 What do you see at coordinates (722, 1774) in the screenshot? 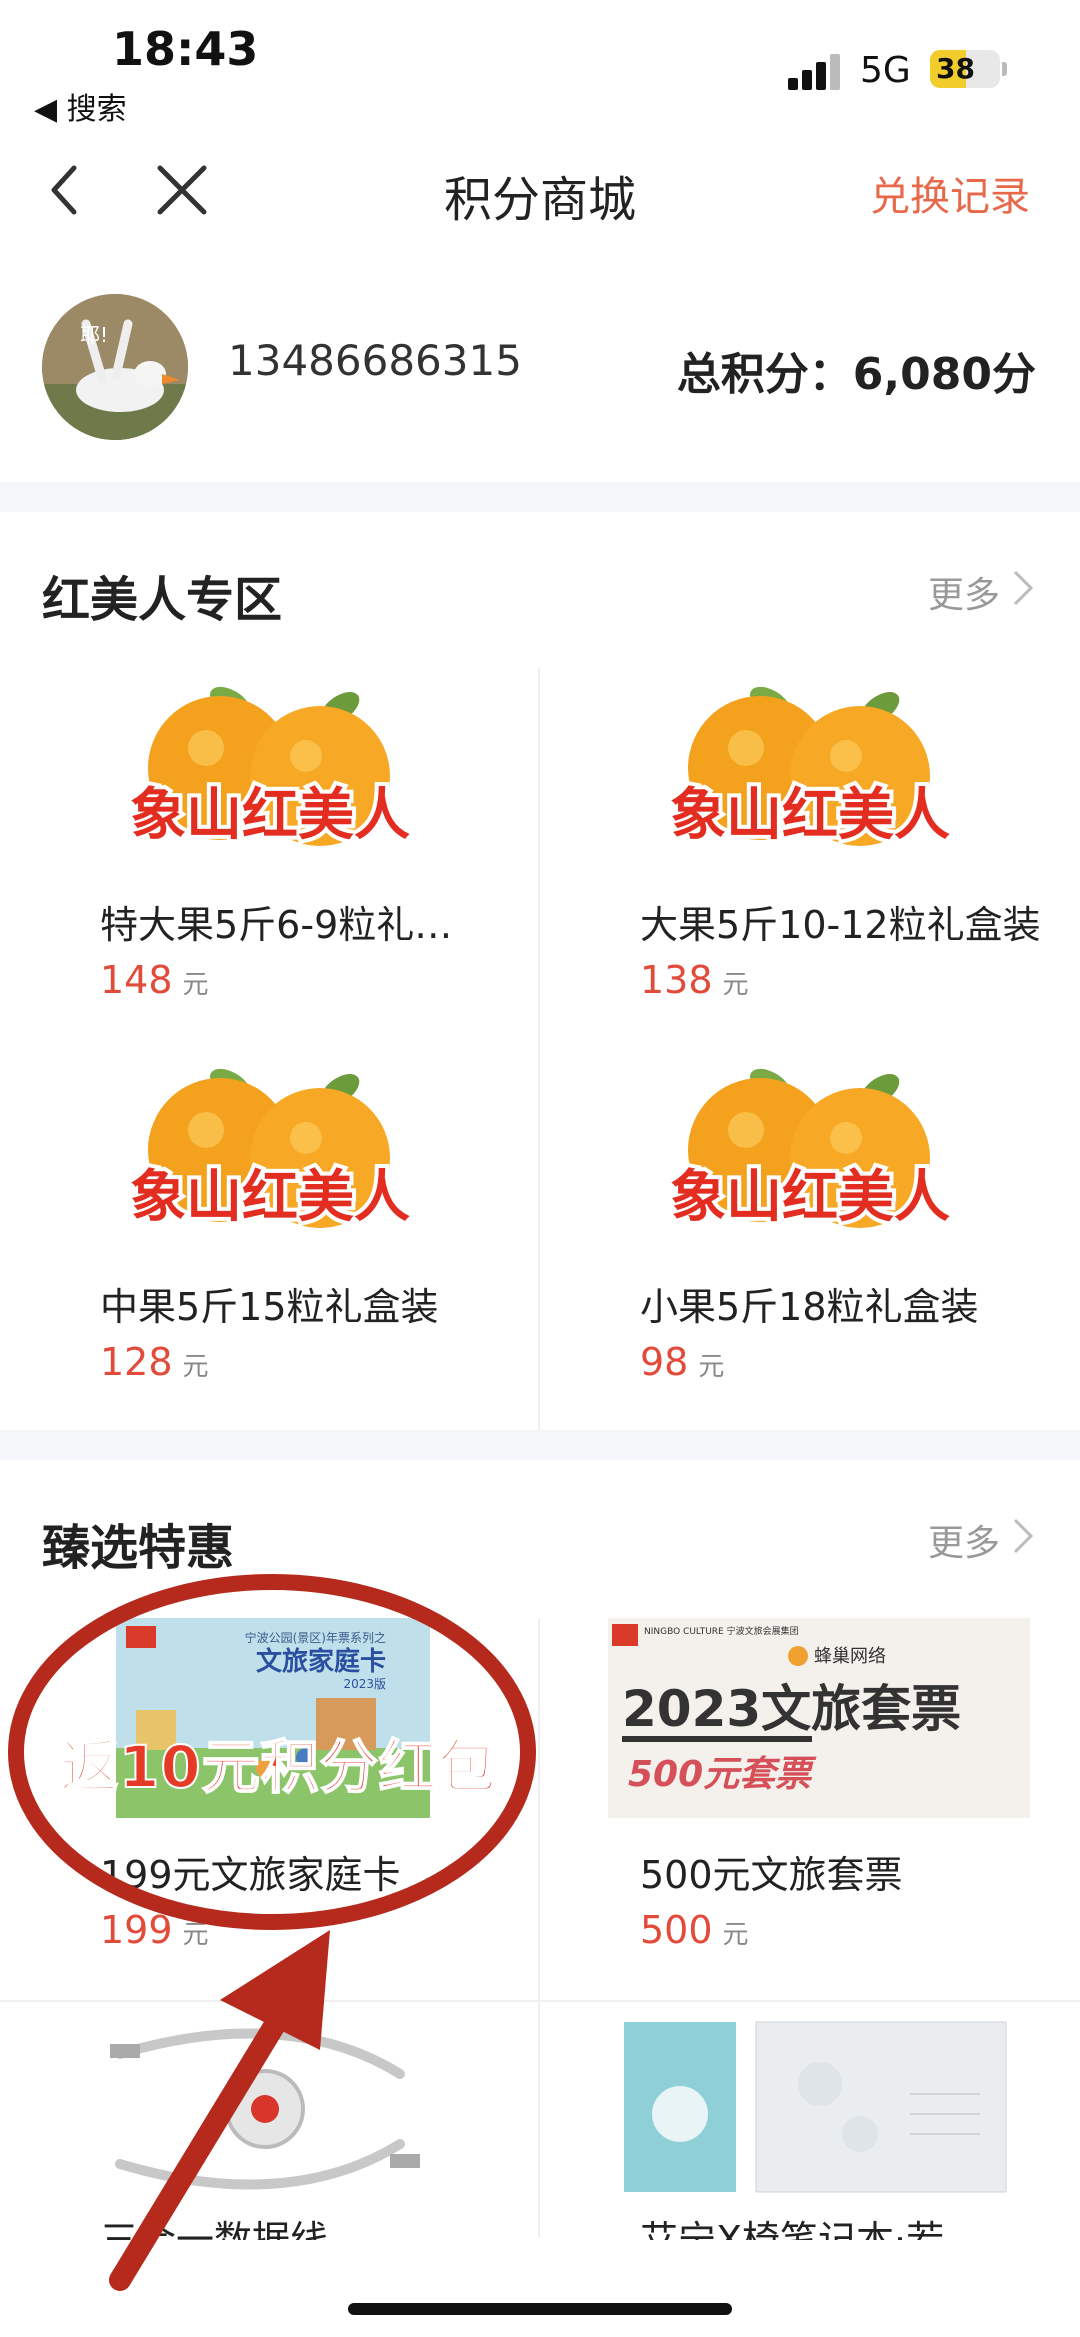
I see `card-sub-text: 500元套票` at bounding box center [722, 1774].